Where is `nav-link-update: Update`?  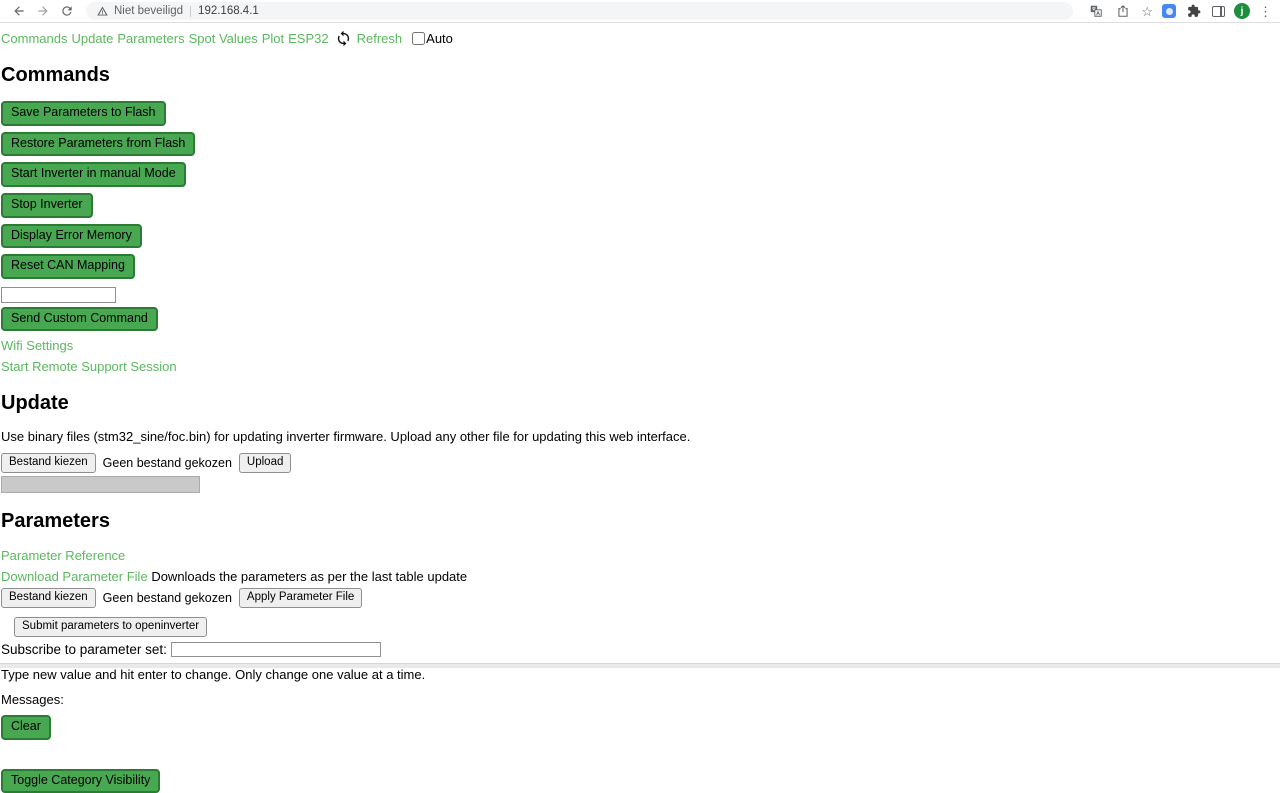 nav-link-update: Update is located at coordinates (92, 38).